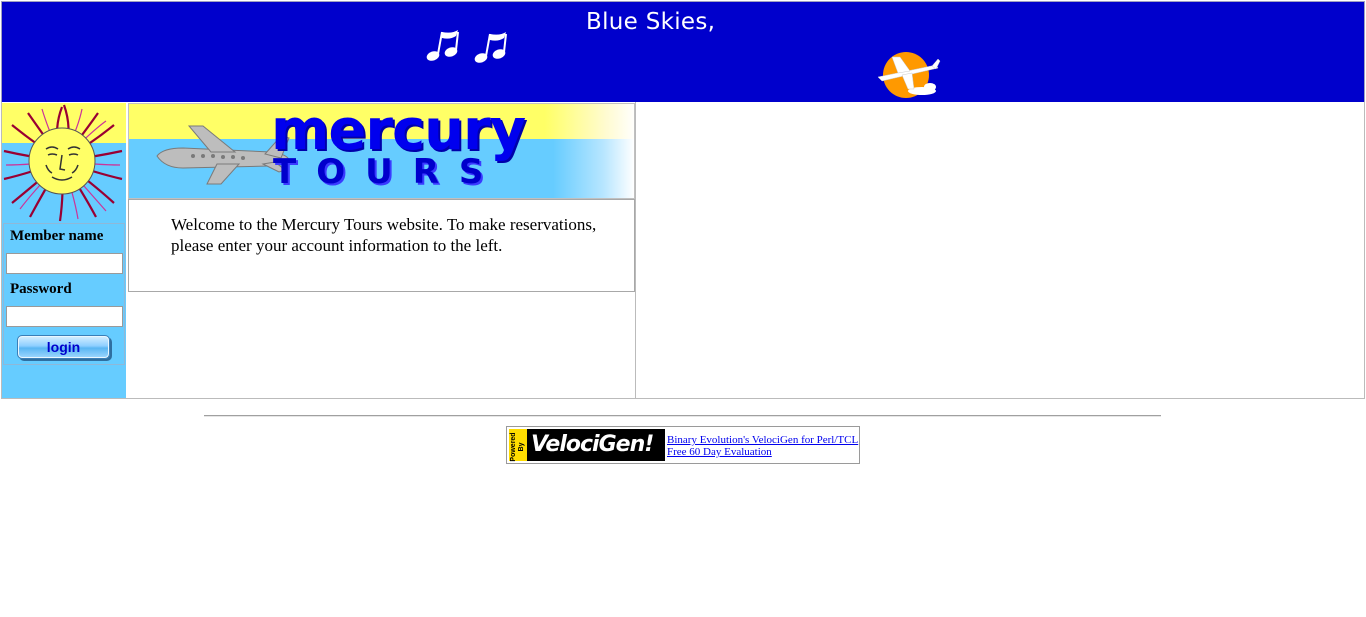  What do you see at coordinates (64, 263) in the screenshot?
I see `member-name-input` at bounding box center [64, 263].